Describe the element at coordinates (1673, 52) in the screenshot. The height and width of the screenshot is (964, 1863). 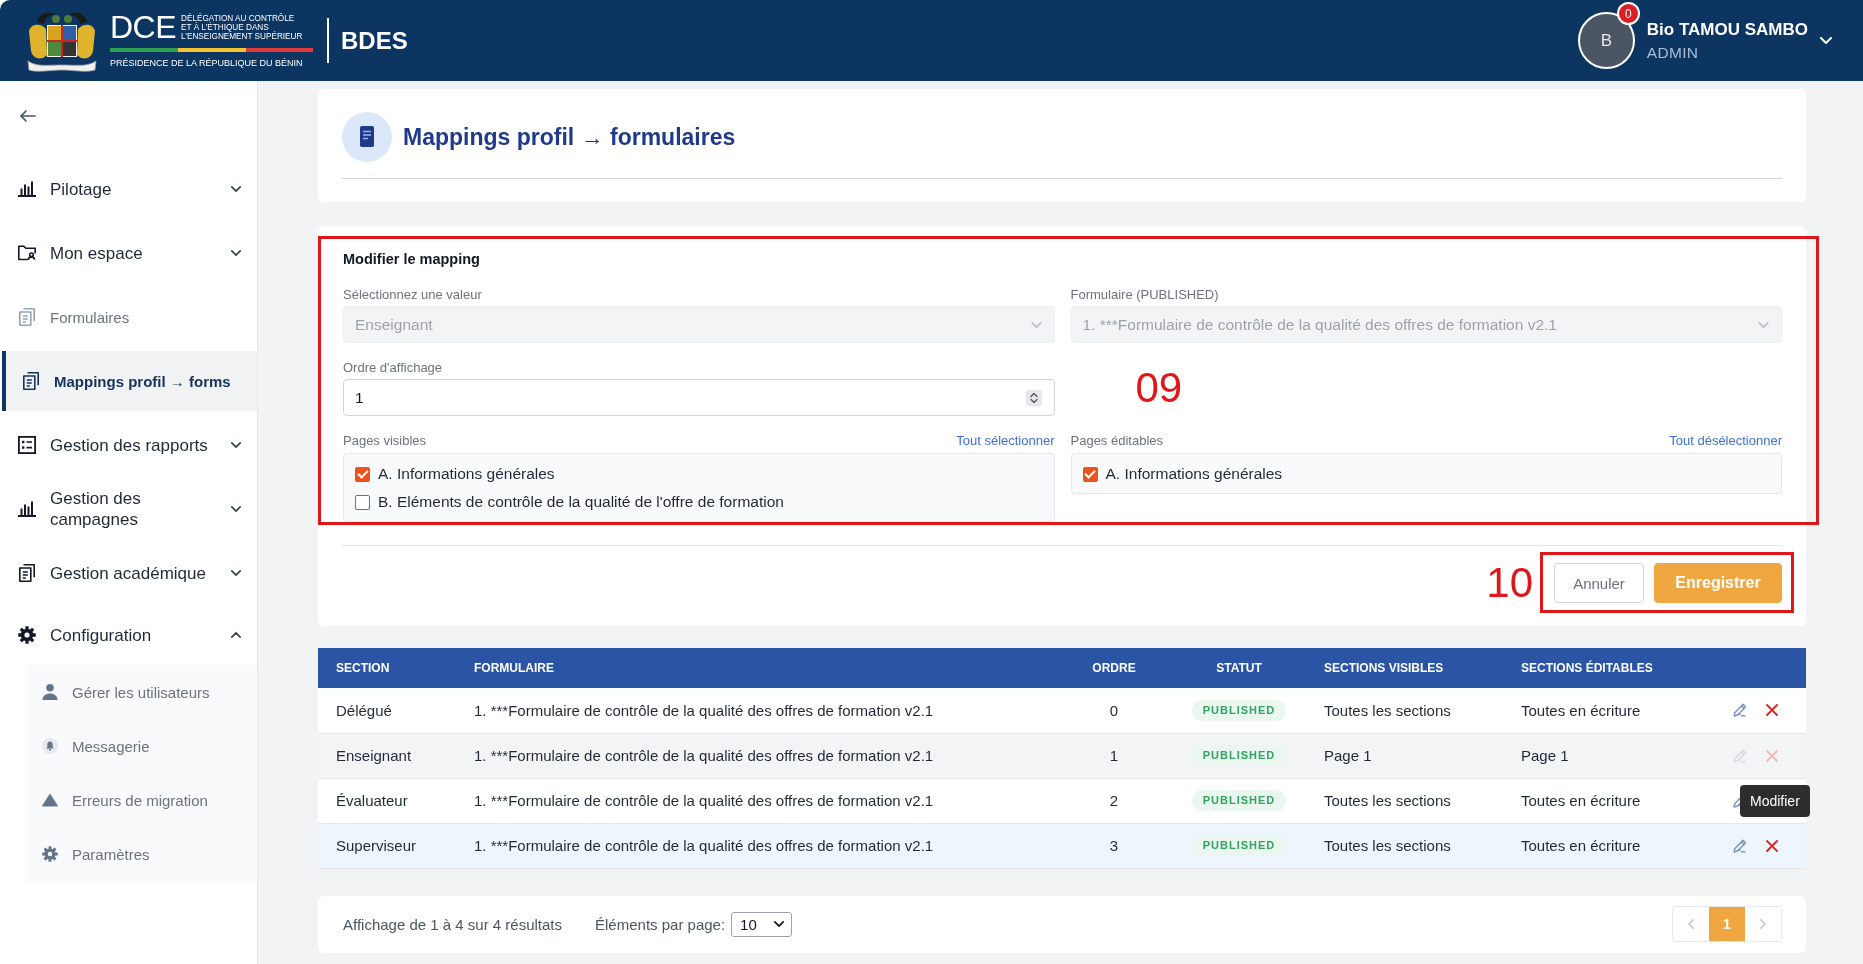
I see `user-role: ADMIN` at that location.